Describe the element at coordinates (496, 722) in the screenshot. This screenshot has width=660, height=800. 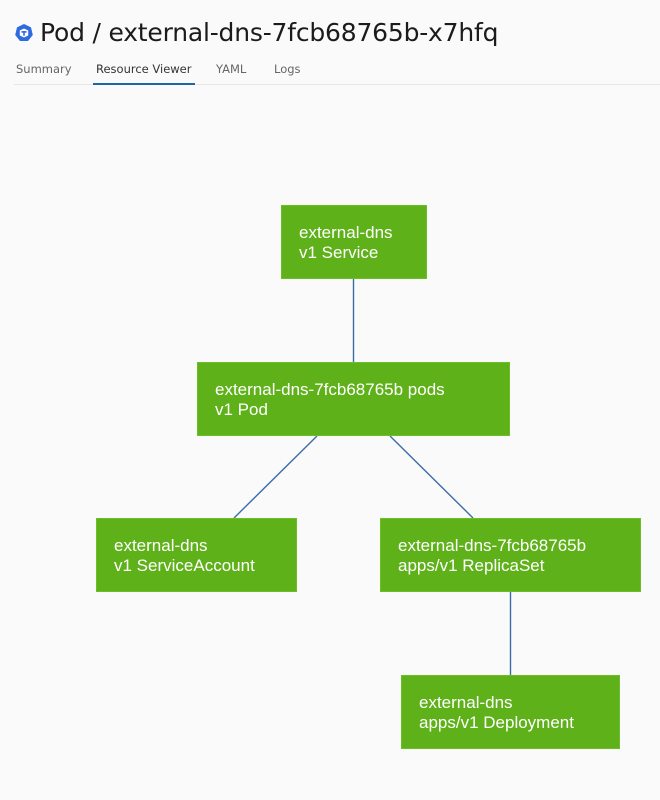
I see `node-kind: apps/v1 Deployment` at that location.